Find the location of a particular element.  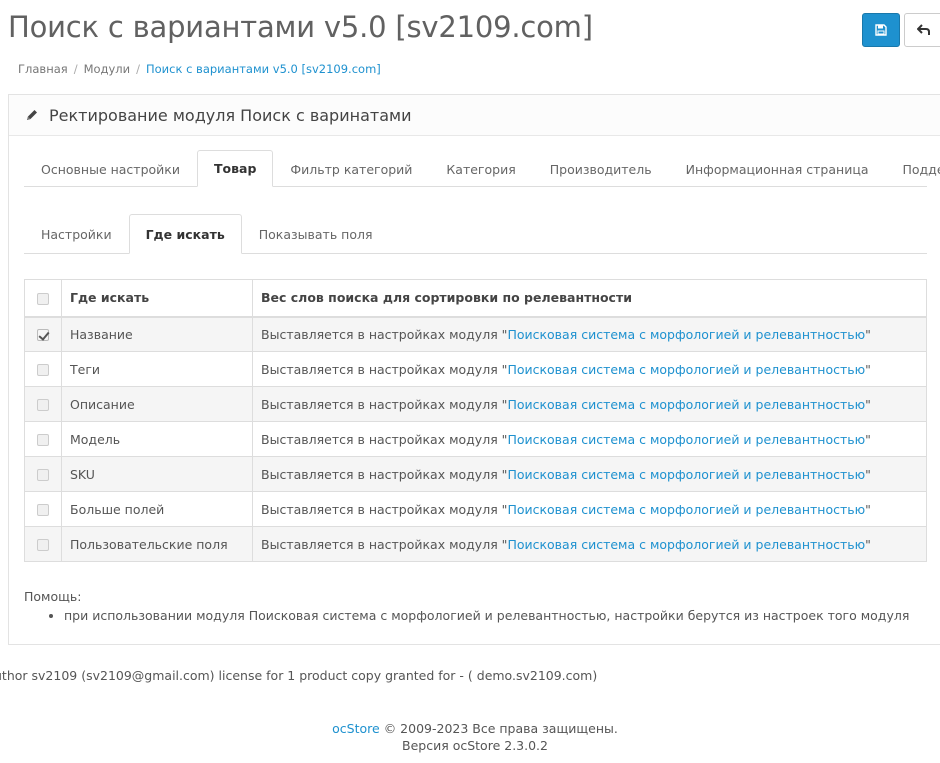

column-header-where: Где искать is located at coordinates (157, 298).